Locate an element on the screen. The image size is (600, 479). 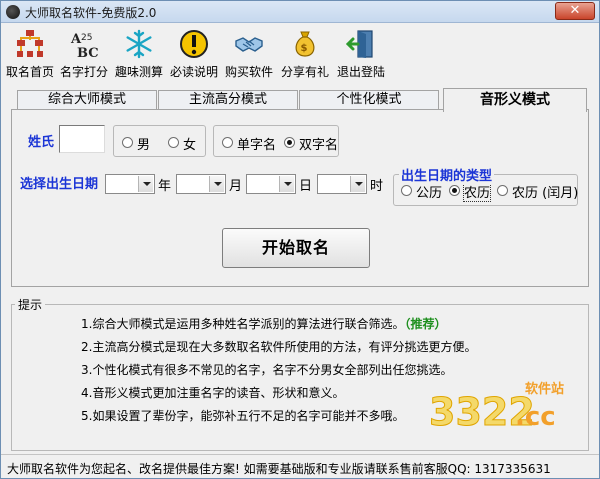
mode-tabs: 综合大师模式 主流高分模式 个性化模式 音形义模式 is located at coordinates (300, 100).